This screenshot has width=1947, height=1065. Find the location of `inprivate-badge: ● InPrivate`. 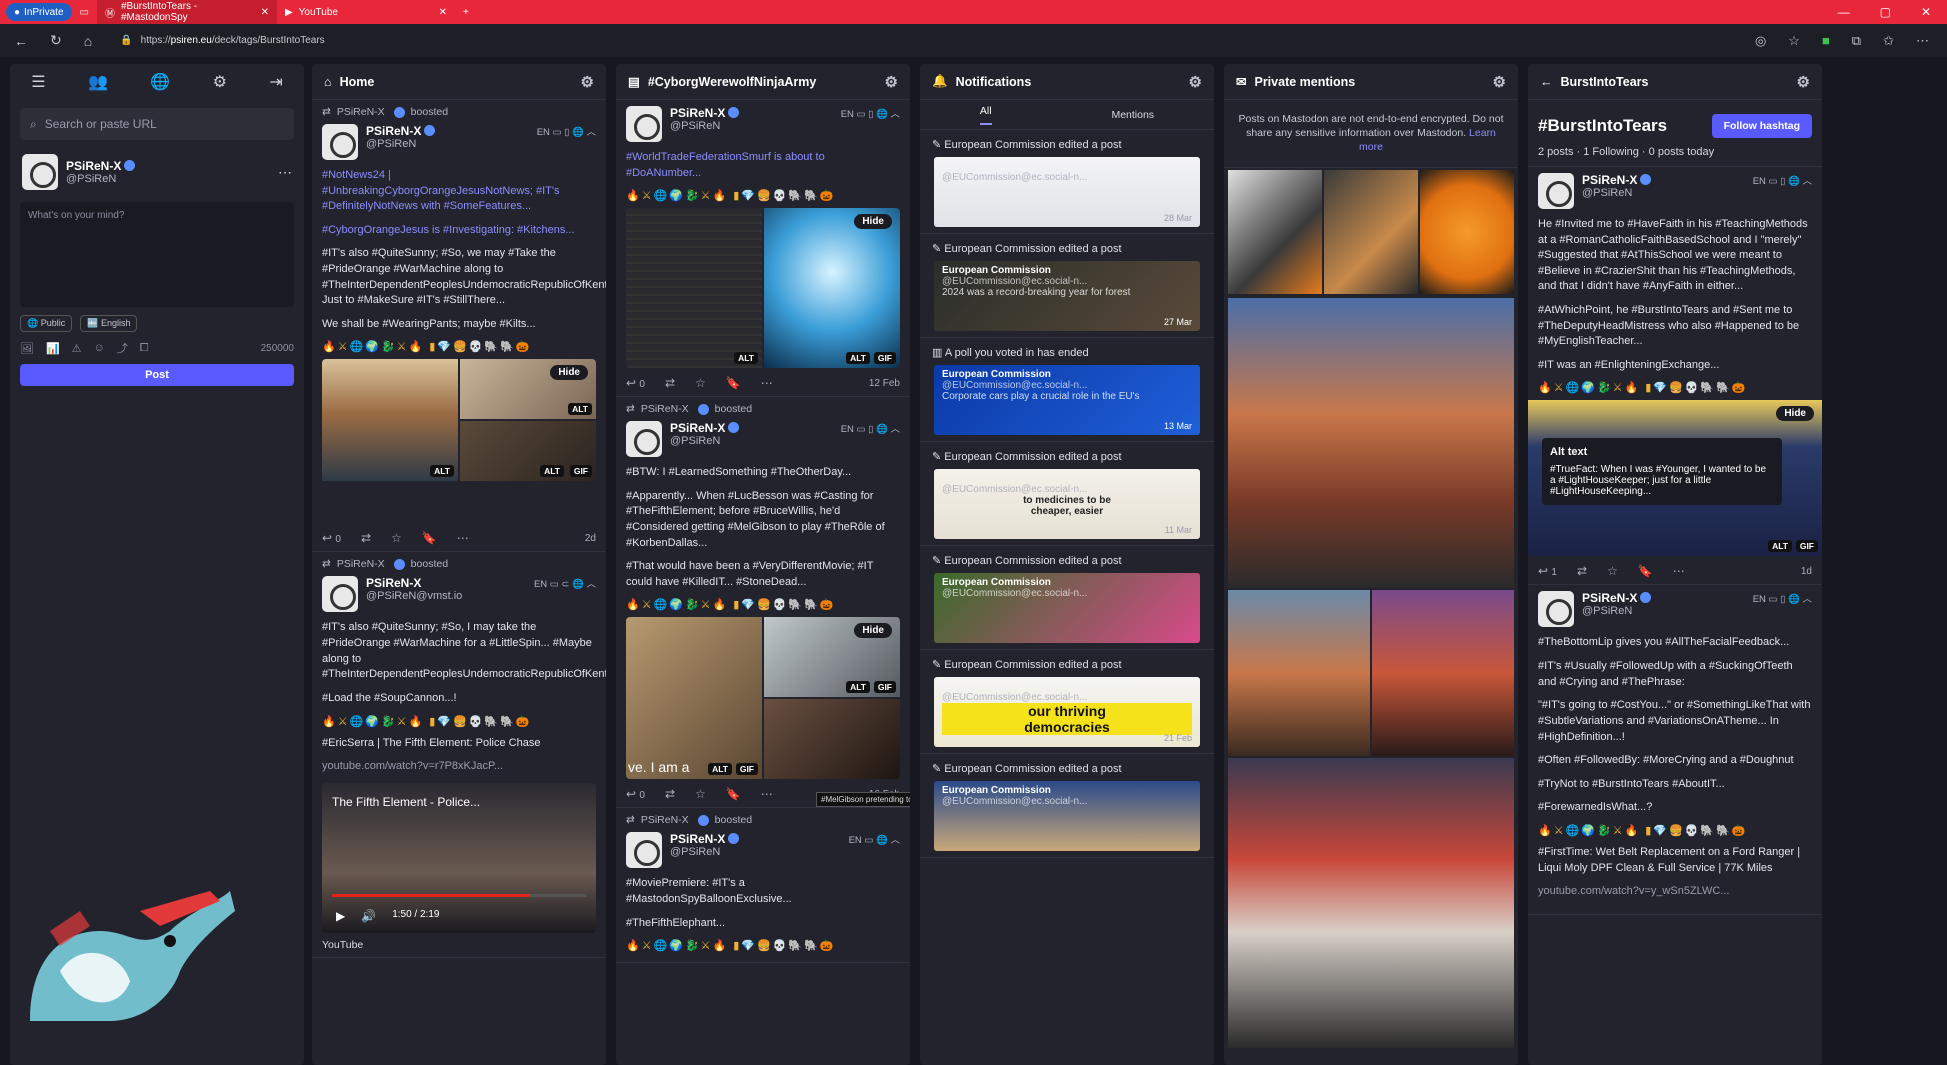

inprivate-badge: ● InPrivate is located at coordinates (39, 12).